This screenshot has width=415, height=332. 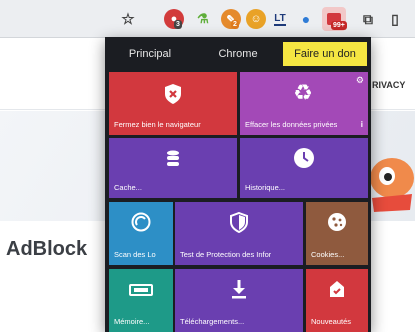 What do you see at coordinates (141, 222) in the screenshot?
I see `scan-icon` at bounding box center [141, 222].